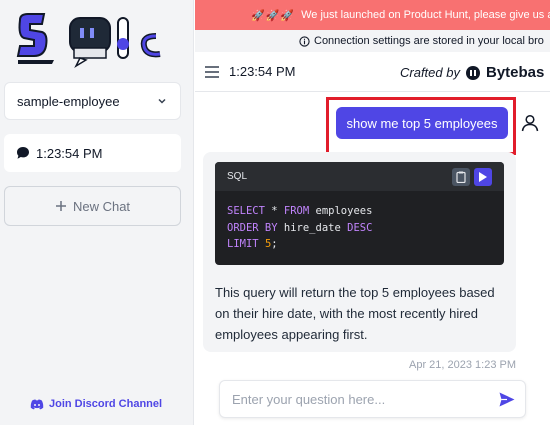 This screenshot has height=425, width=550. Describe the element at coordinates (162, 101) in the screenshot. I see `chevron-down-icon` at that location.